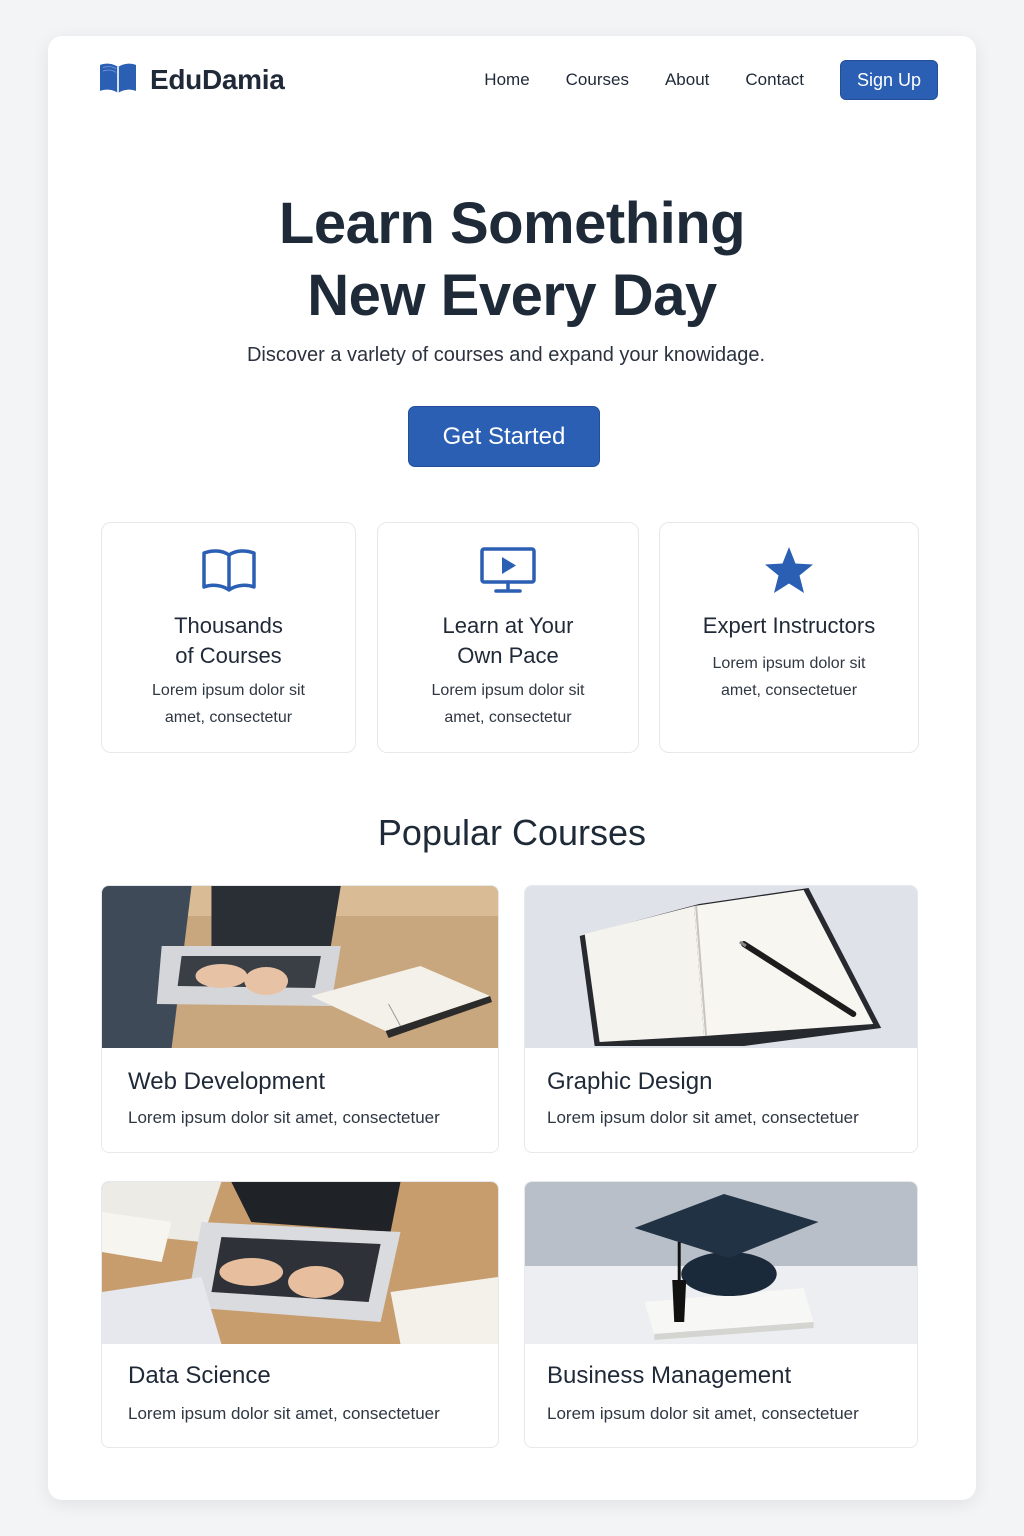 This screenshot has width=1024, height=1536. Describe the element at coordinates (630, 1081) in the screenshot. I see `course-title: Graphic Design` at that location.